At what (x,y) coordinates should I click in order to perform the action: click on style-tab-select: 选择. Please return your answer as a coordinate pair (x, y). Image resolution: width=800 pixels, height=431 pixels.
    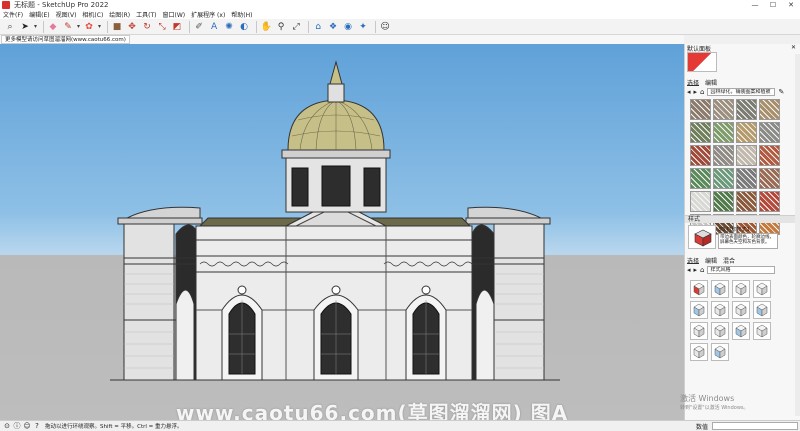
    Looking at the image, I should click on (693, 260).